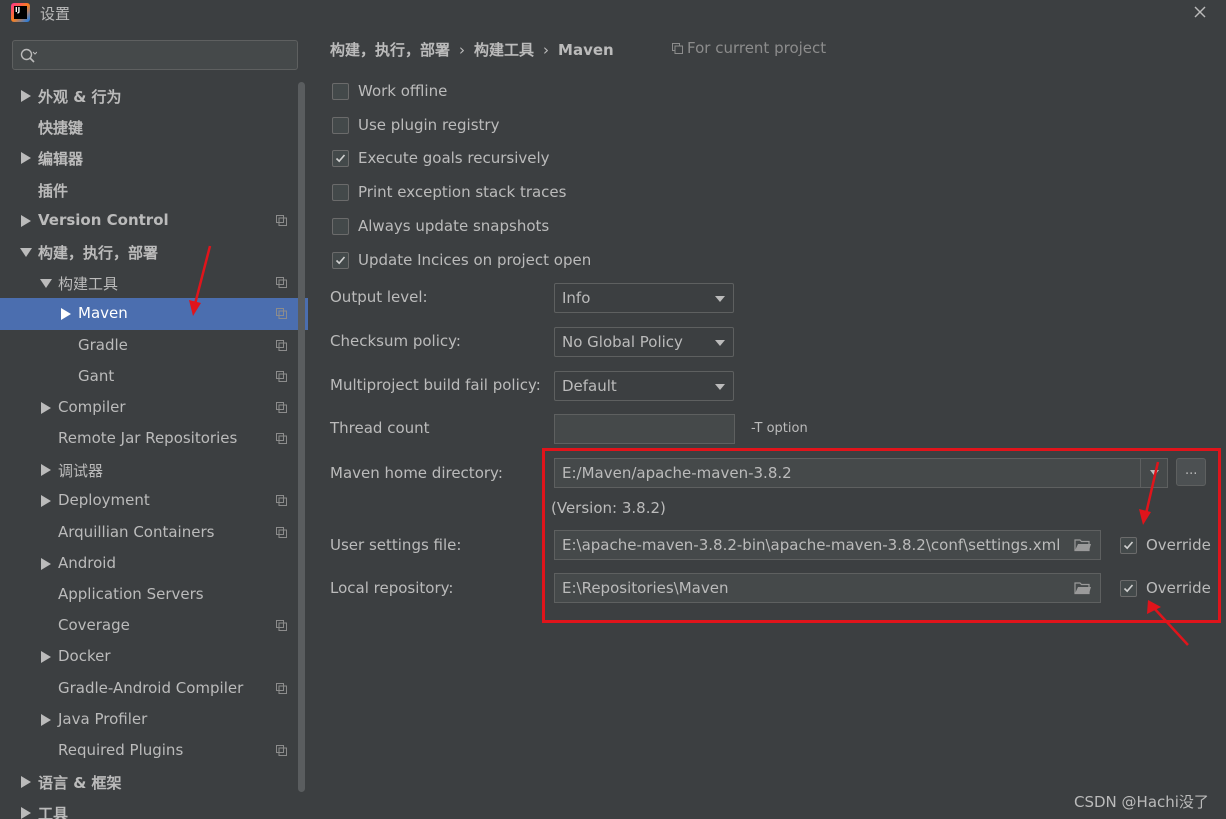  Describe the element at coordinates (154, 808) in the screenshot. I see `sidebar-item: 工具` at that location.